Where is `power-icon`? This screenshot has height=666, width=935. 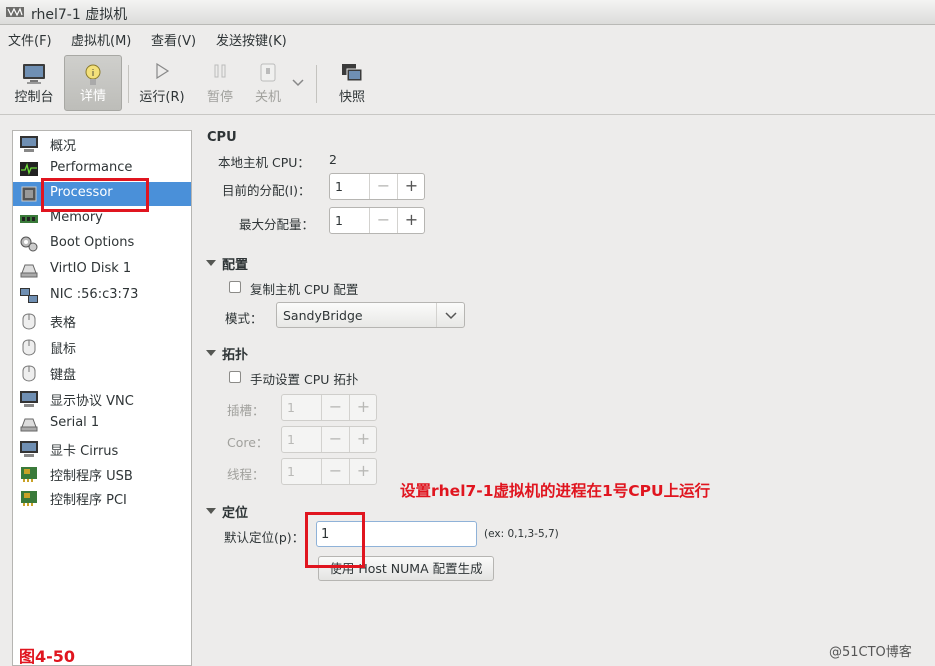
power-icon is located at coordinates (268, 72).